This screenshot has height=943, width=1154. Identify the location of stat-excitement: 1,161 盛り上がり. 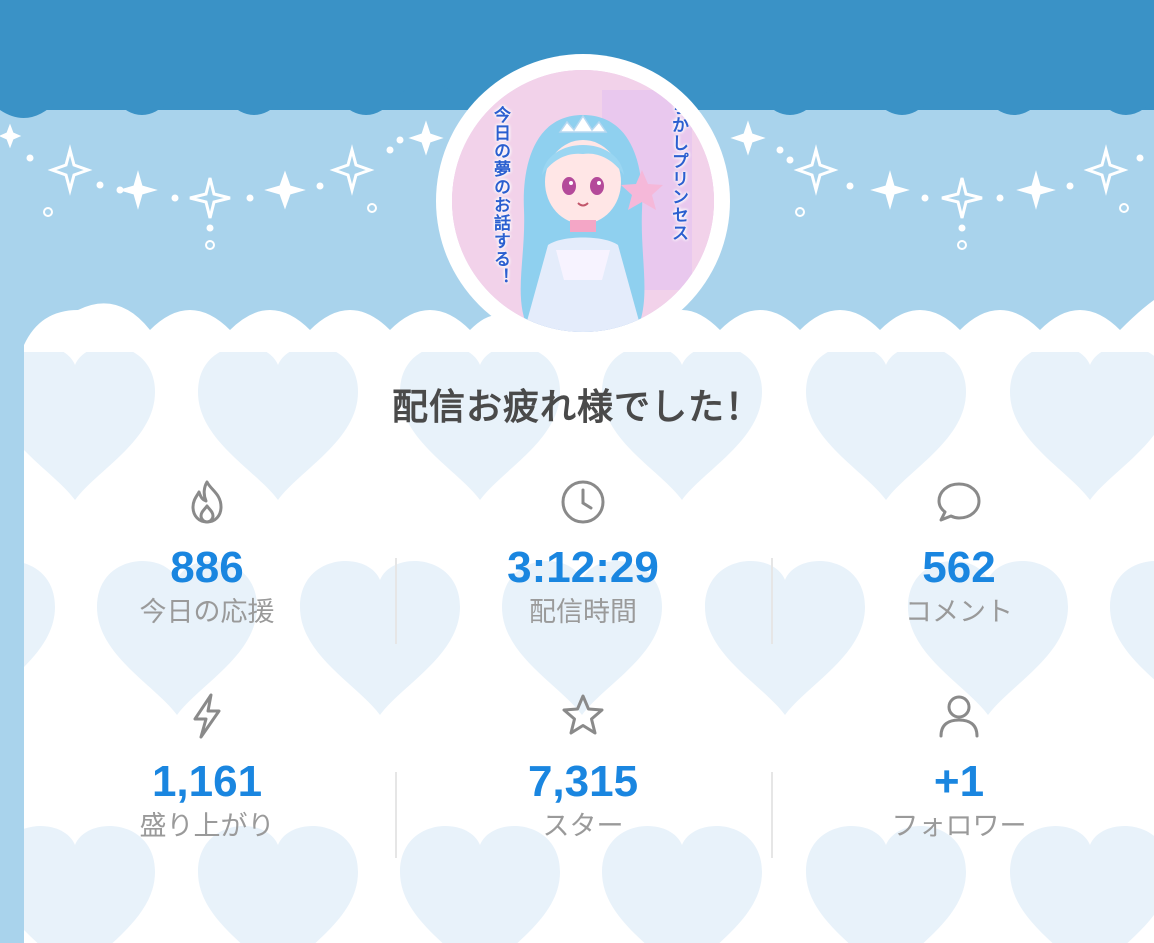
(207, 767).